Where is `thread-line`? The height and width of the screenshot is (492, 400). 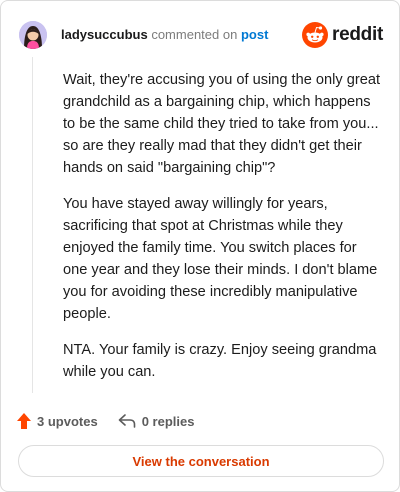
thread-line is located at coordinates (32, 225).